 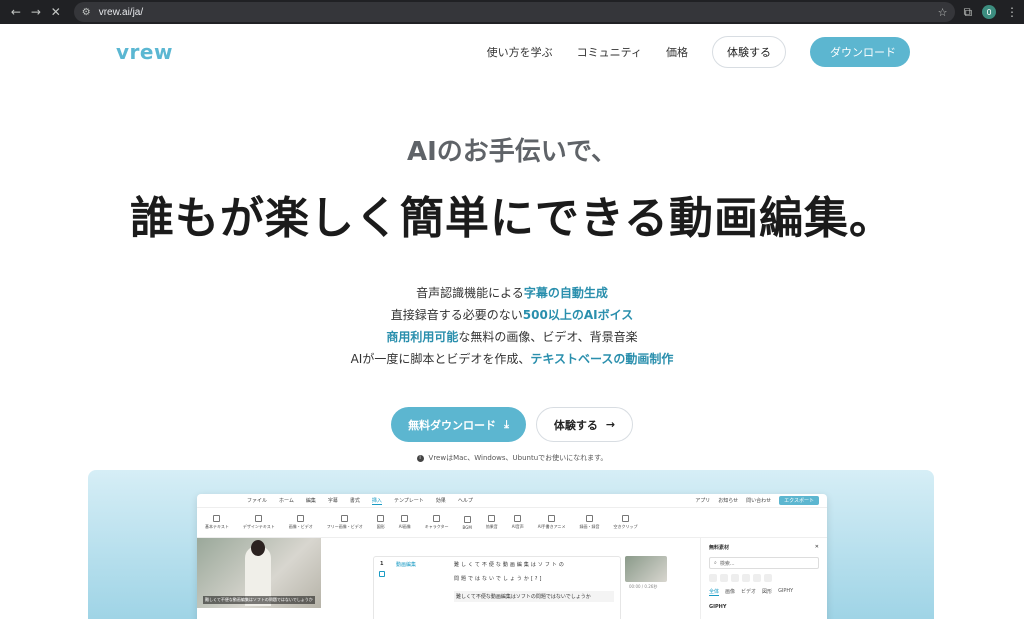 I want to click on giphy-section-title: GIPHY, so click(x=718, y=607).